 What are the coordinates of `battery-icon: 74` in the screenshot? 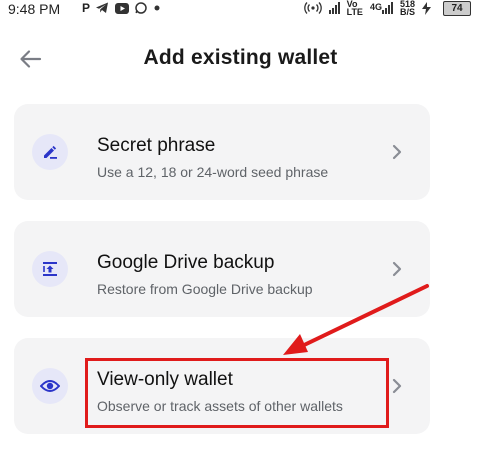 It's located at (457, 8).